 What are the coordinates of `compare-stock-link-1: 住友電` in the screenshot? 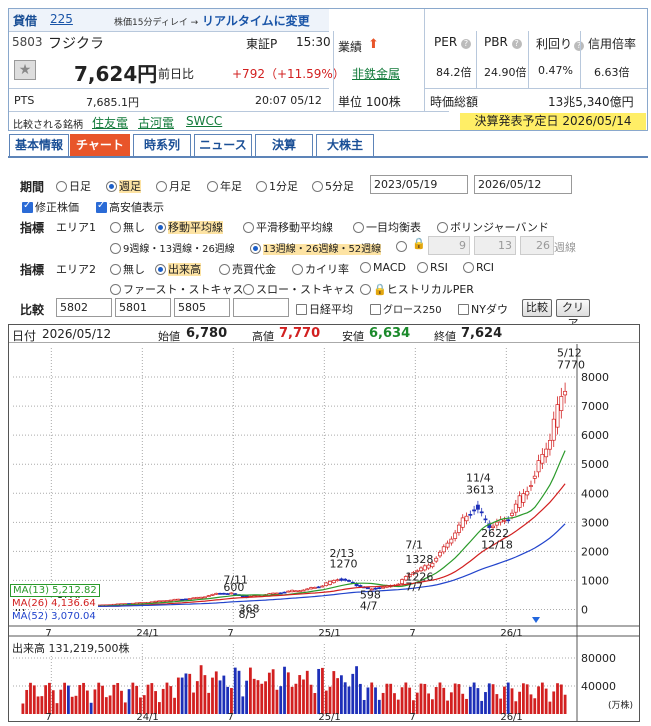 It's located at (110, 122).